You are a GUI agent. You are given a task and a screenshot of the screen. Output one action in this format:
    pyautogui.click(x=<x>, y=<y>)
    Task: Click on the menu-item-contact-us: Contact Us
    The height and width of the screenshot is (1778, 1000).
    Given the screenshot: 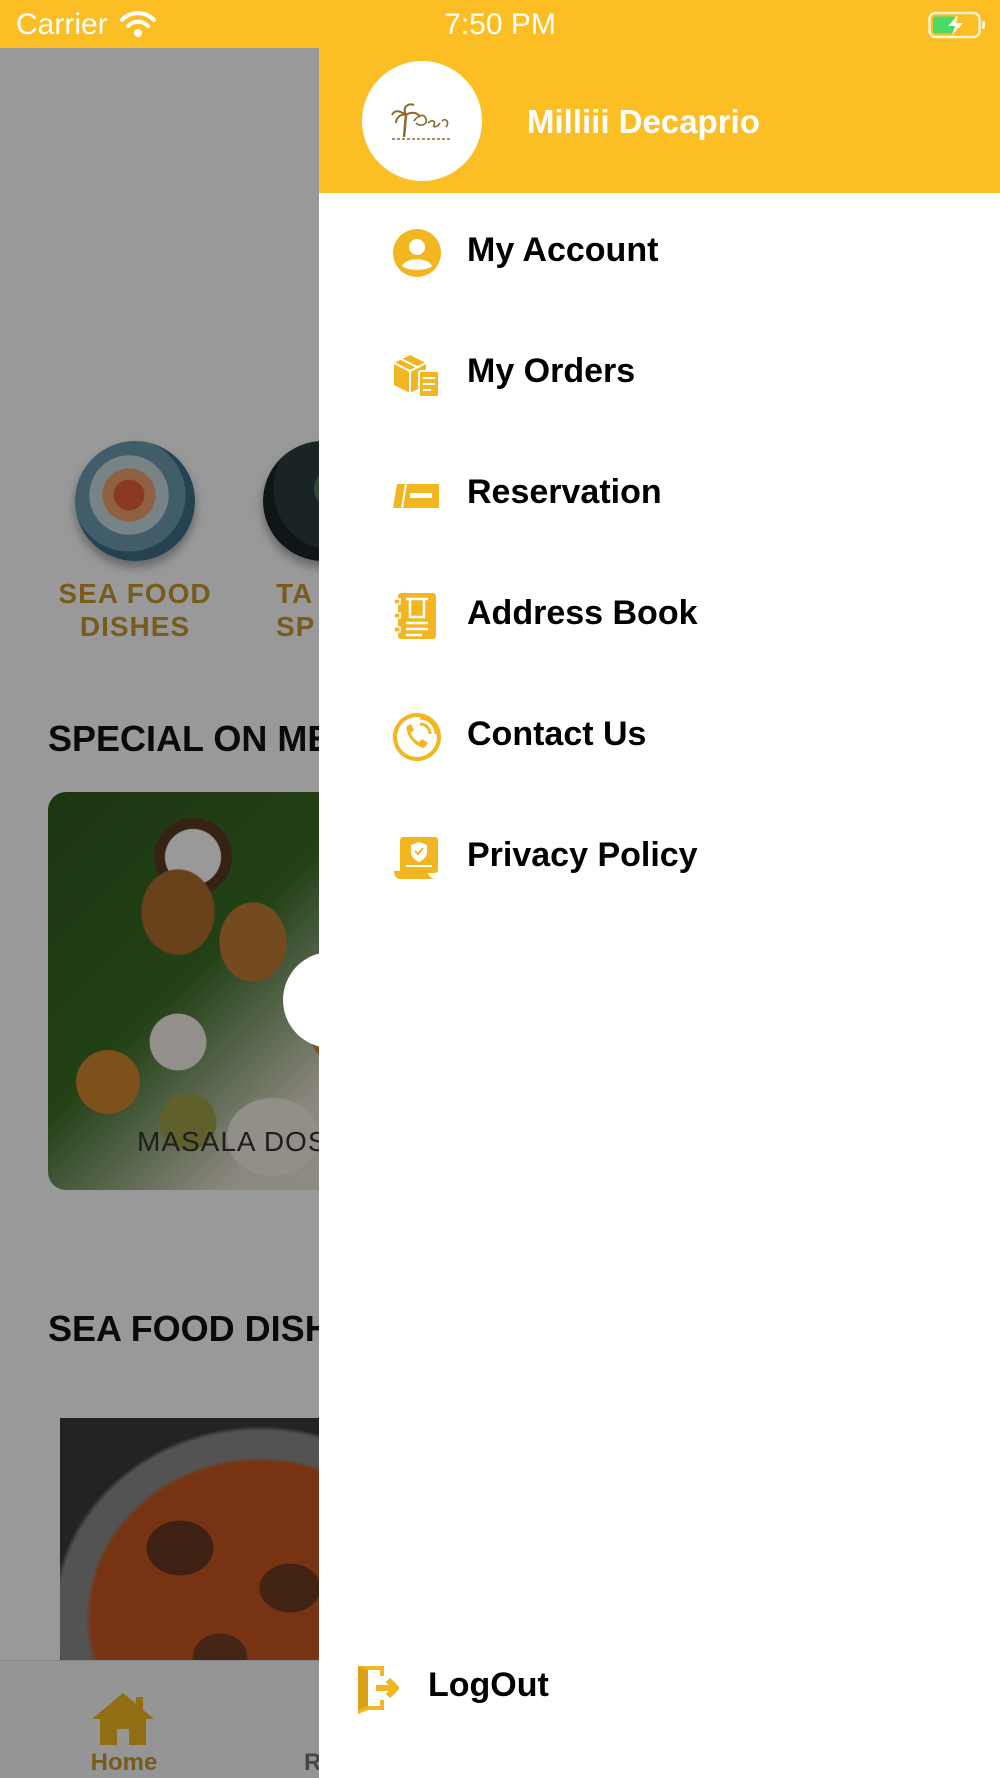 What is the action you would take?
    pyautogui.click(x=659, y=737)
    